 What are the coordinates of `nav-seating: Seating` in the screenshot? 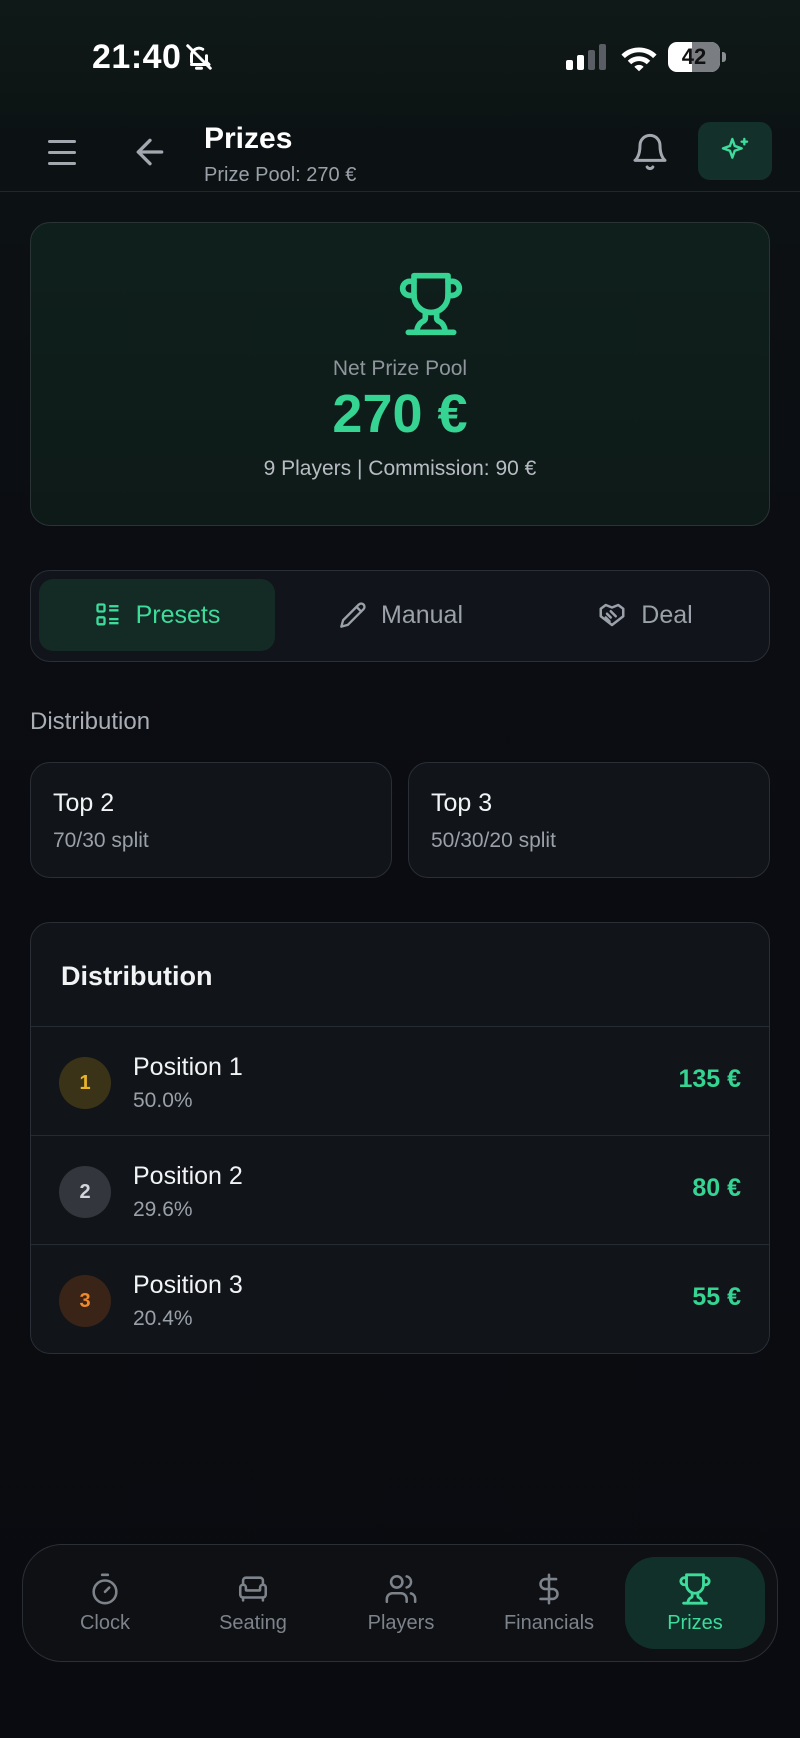 It's located at (253, 1603).